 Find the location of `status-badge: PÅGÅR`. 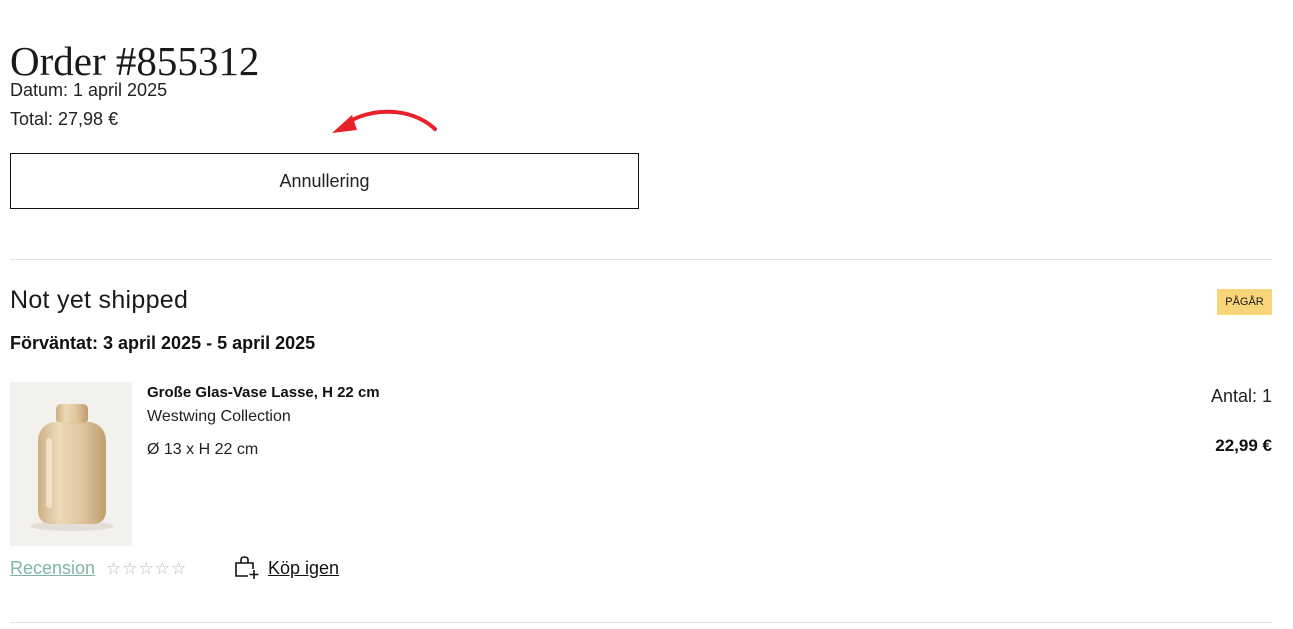

status-badge: PÅGÅR is located at coordinates (1244, 302).